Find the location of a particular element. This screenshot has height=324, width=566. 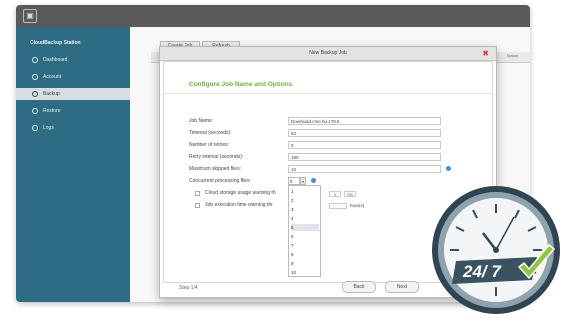

dialog-title: New Backup Job ✖ is located at coordinates (328, 54).